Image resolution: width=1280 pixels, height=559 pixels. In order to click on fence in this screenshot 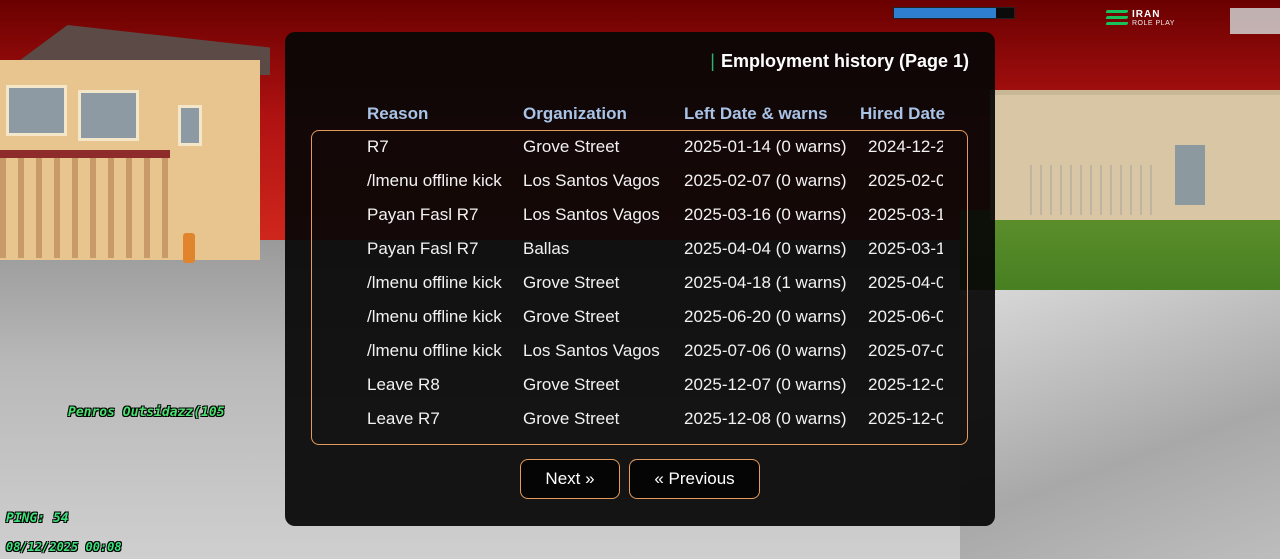, I will do `click(1095, 190)`.